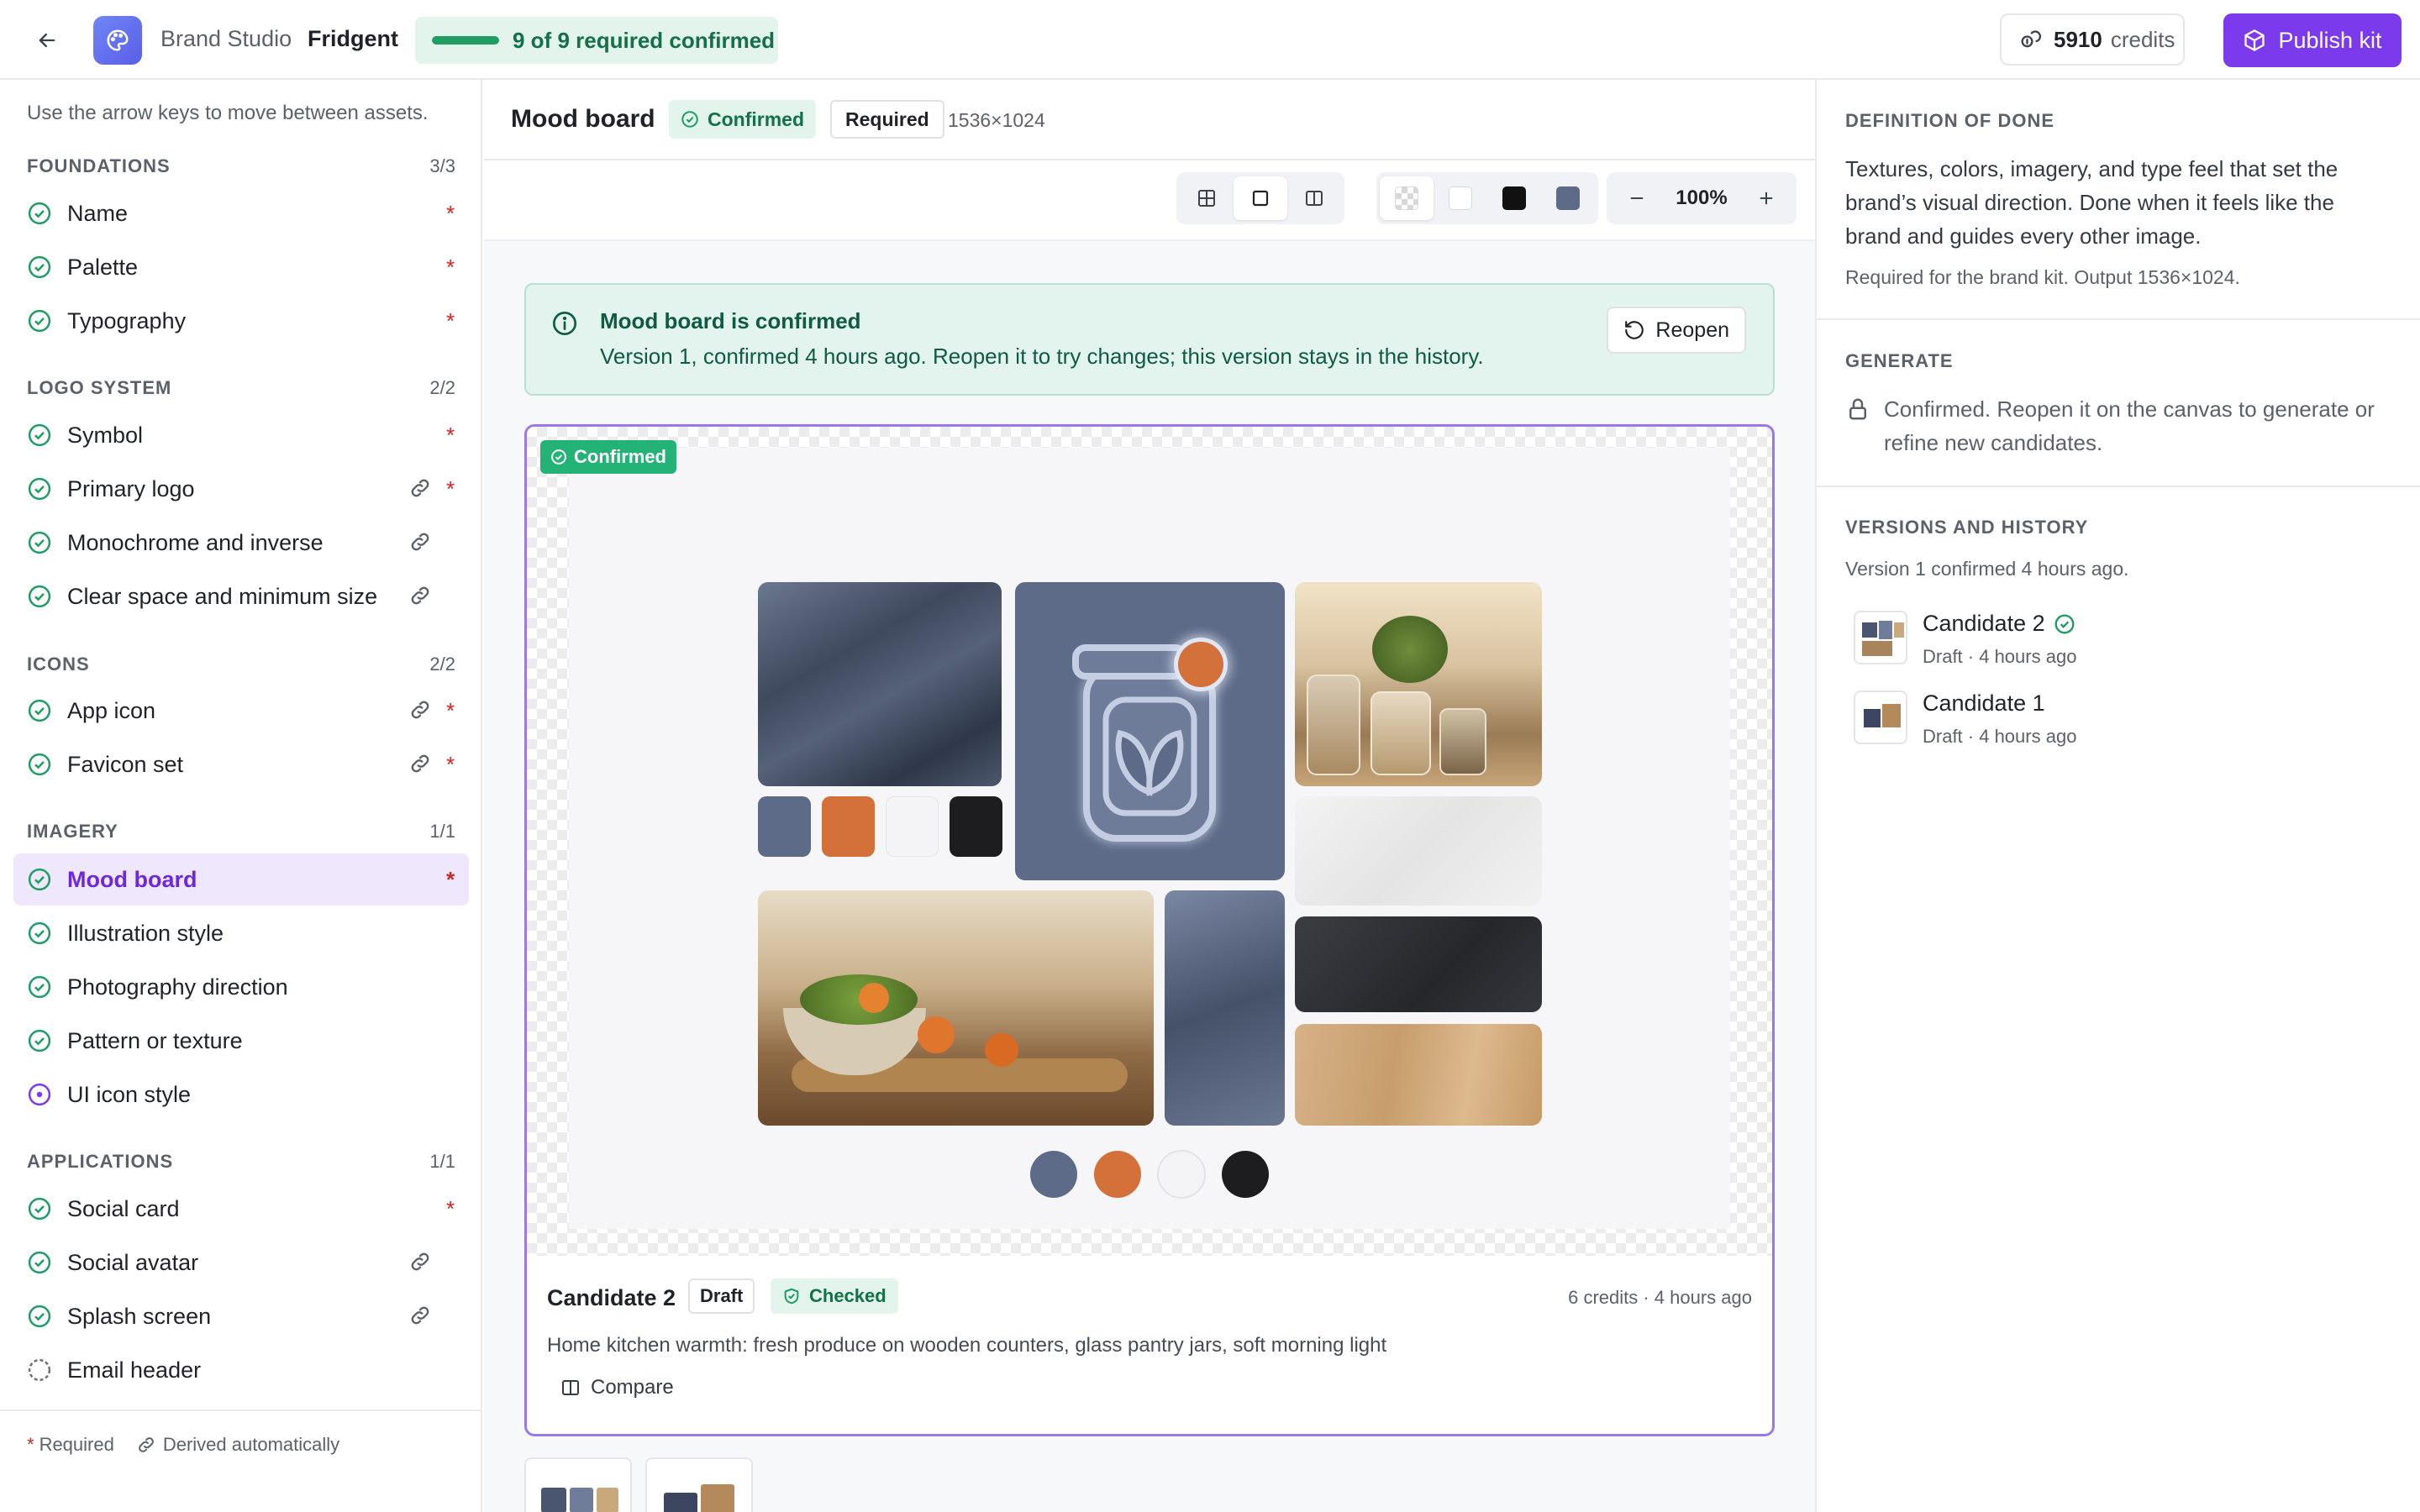 The width and height of the screenshot is (2420, 1512). What do you see at coordinates (241, 933) in the screenshot?
I see `sidebar-item-illustration-style: Illustration style` at bounding box center [241, 933].